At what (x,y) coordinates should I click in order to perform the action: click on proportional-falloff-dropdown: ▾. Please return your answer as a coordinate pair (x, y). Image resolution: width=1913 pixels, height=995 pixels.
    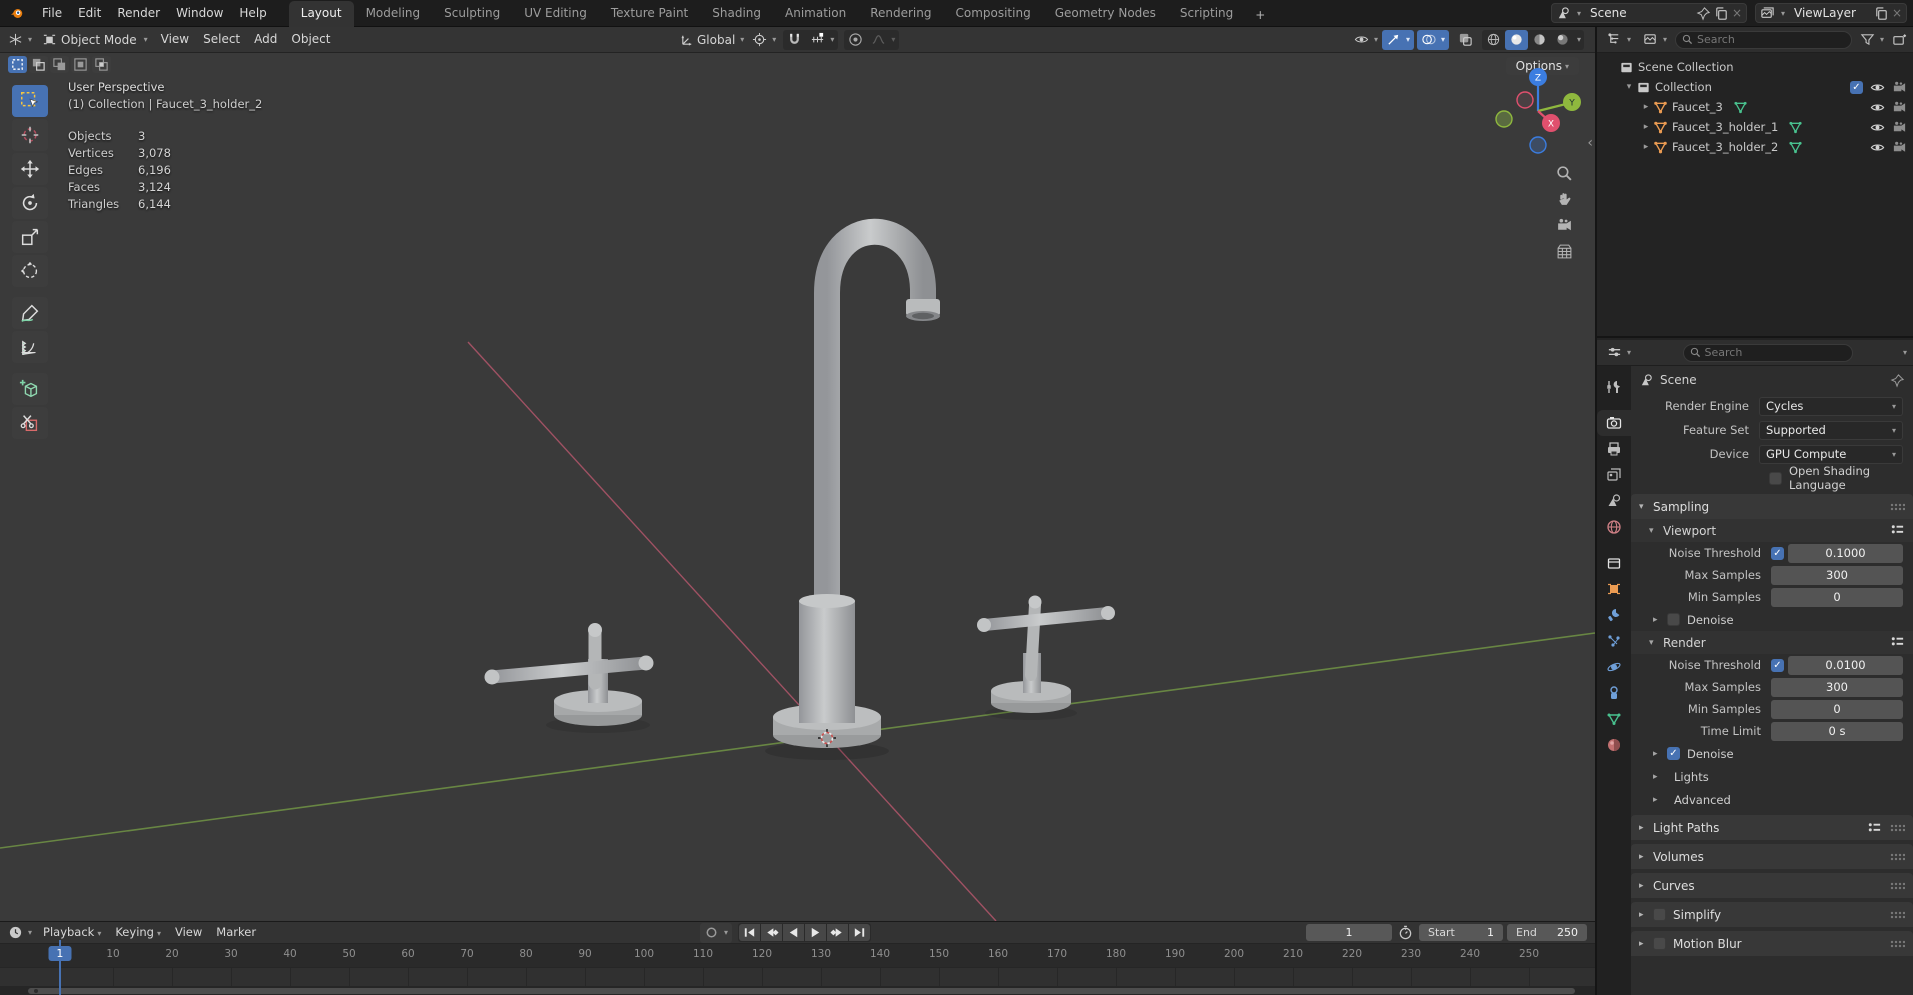
    Looking at the image, I should click on (883, 40).